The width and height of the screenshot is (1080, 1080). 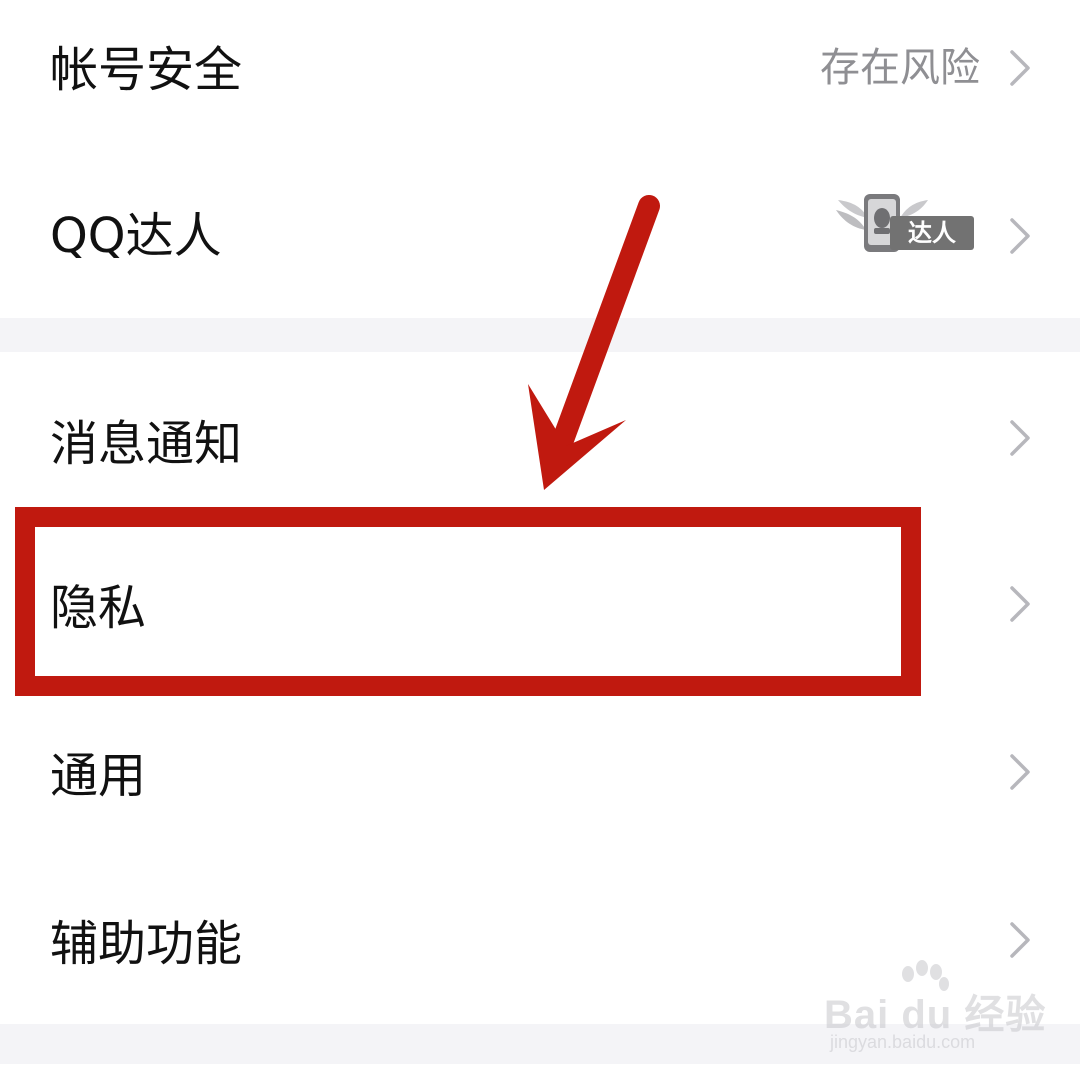 I want to click on group-divider, so click(x=540, y=335).